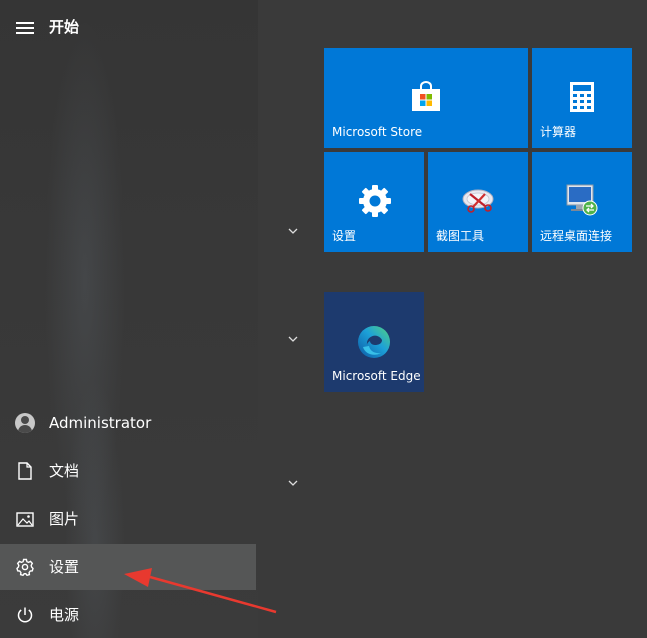  What do you see at coordinates (128, 519) in the screenshot?
I see `nav-item-pictures: 图片` at bounding box center [128, 519].